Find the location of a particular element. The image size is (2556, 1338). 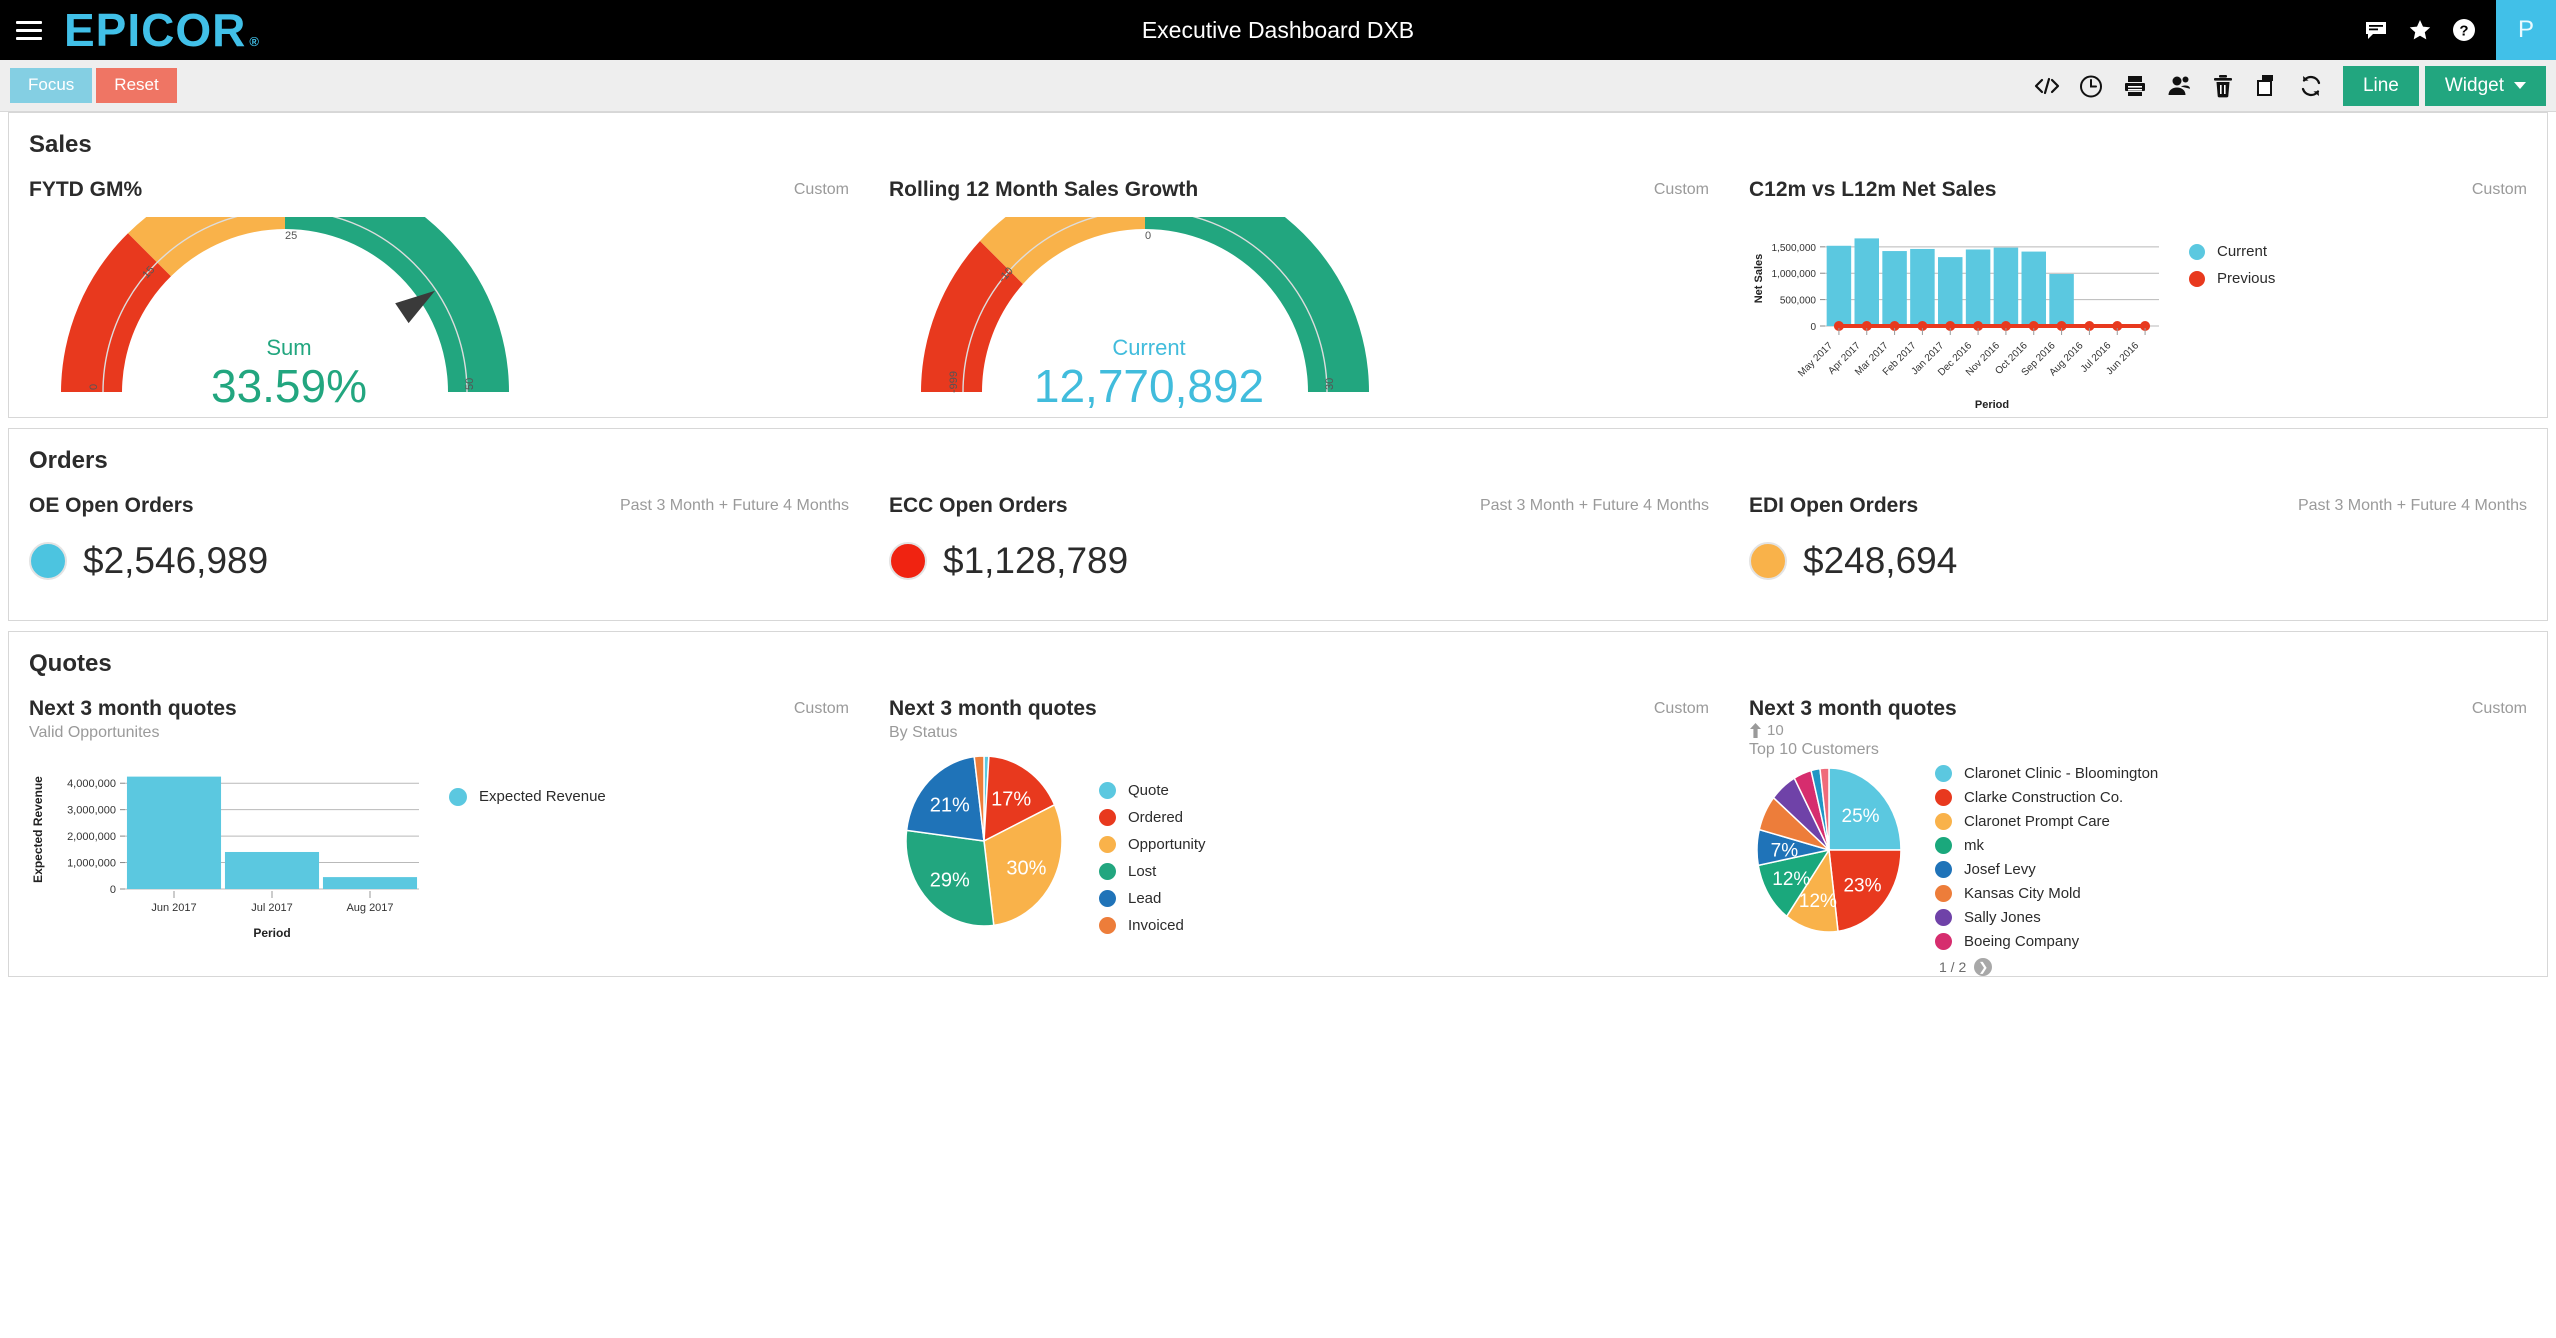

svg-text: 3,000,000 is located at coordinates (91, 810).